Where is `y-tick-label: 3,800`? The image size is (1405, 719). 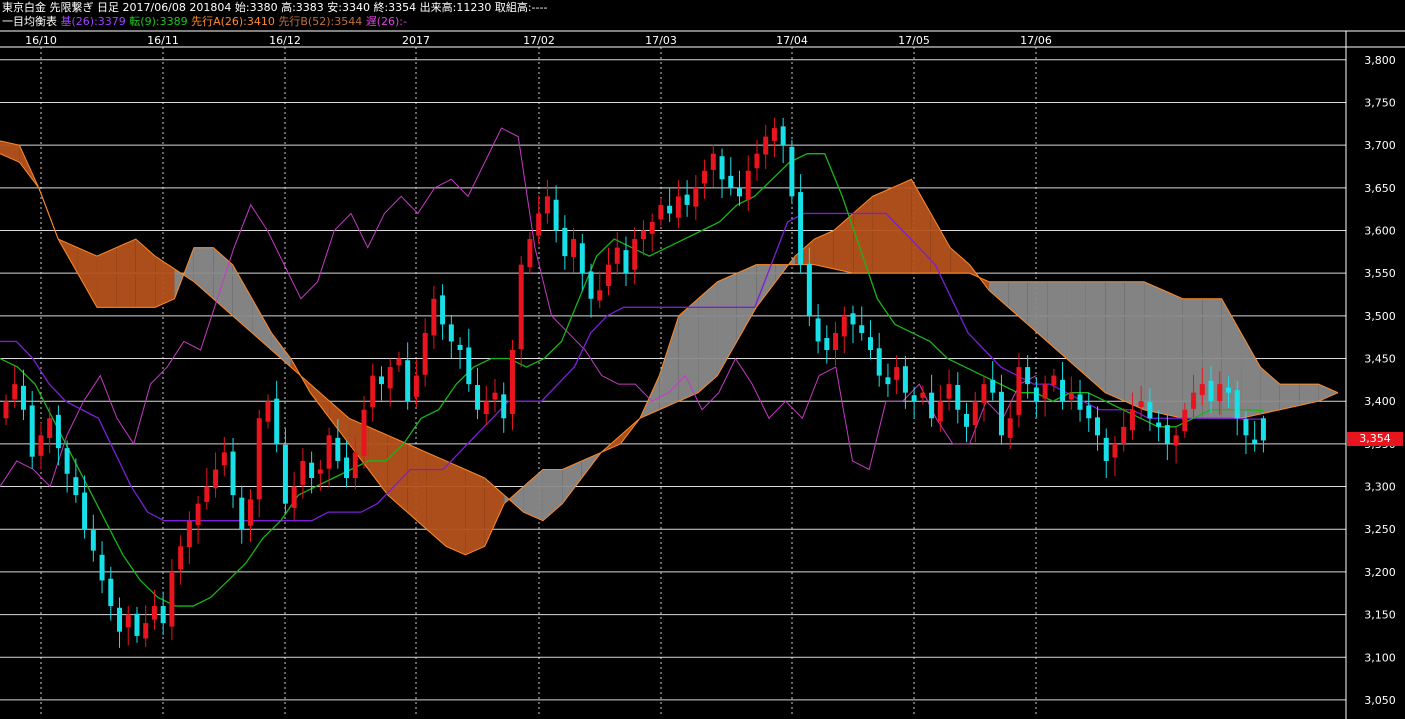
y-tick-label: 3,800 is located at coordinates (1380, 60).